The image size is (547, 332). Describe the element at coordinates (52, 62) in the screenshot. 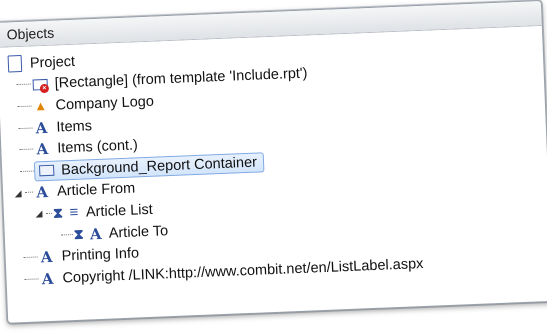

I see `tree-item-label: Project` at that location.